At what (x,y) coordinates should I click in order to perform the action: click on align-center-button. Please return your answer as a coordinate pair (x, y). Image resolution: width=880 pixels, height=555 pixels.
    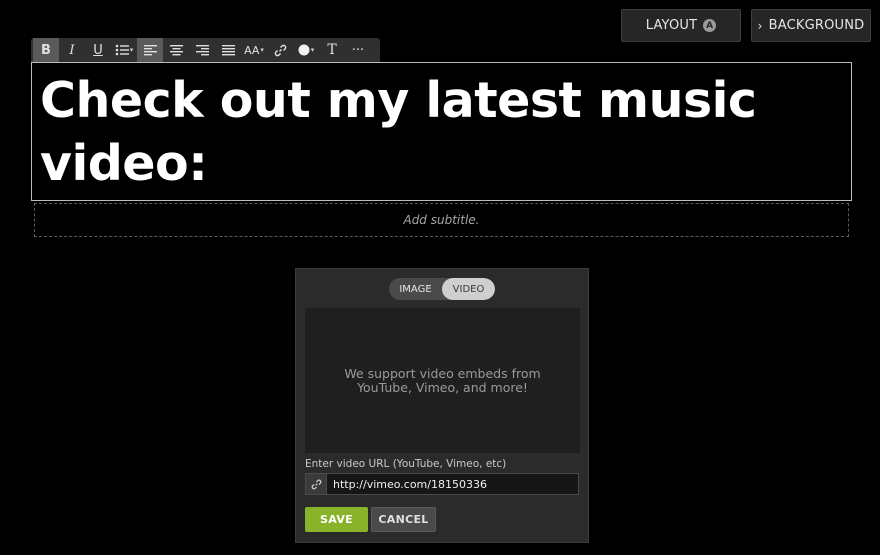
    Looking at the image, I should click on (176, 50).